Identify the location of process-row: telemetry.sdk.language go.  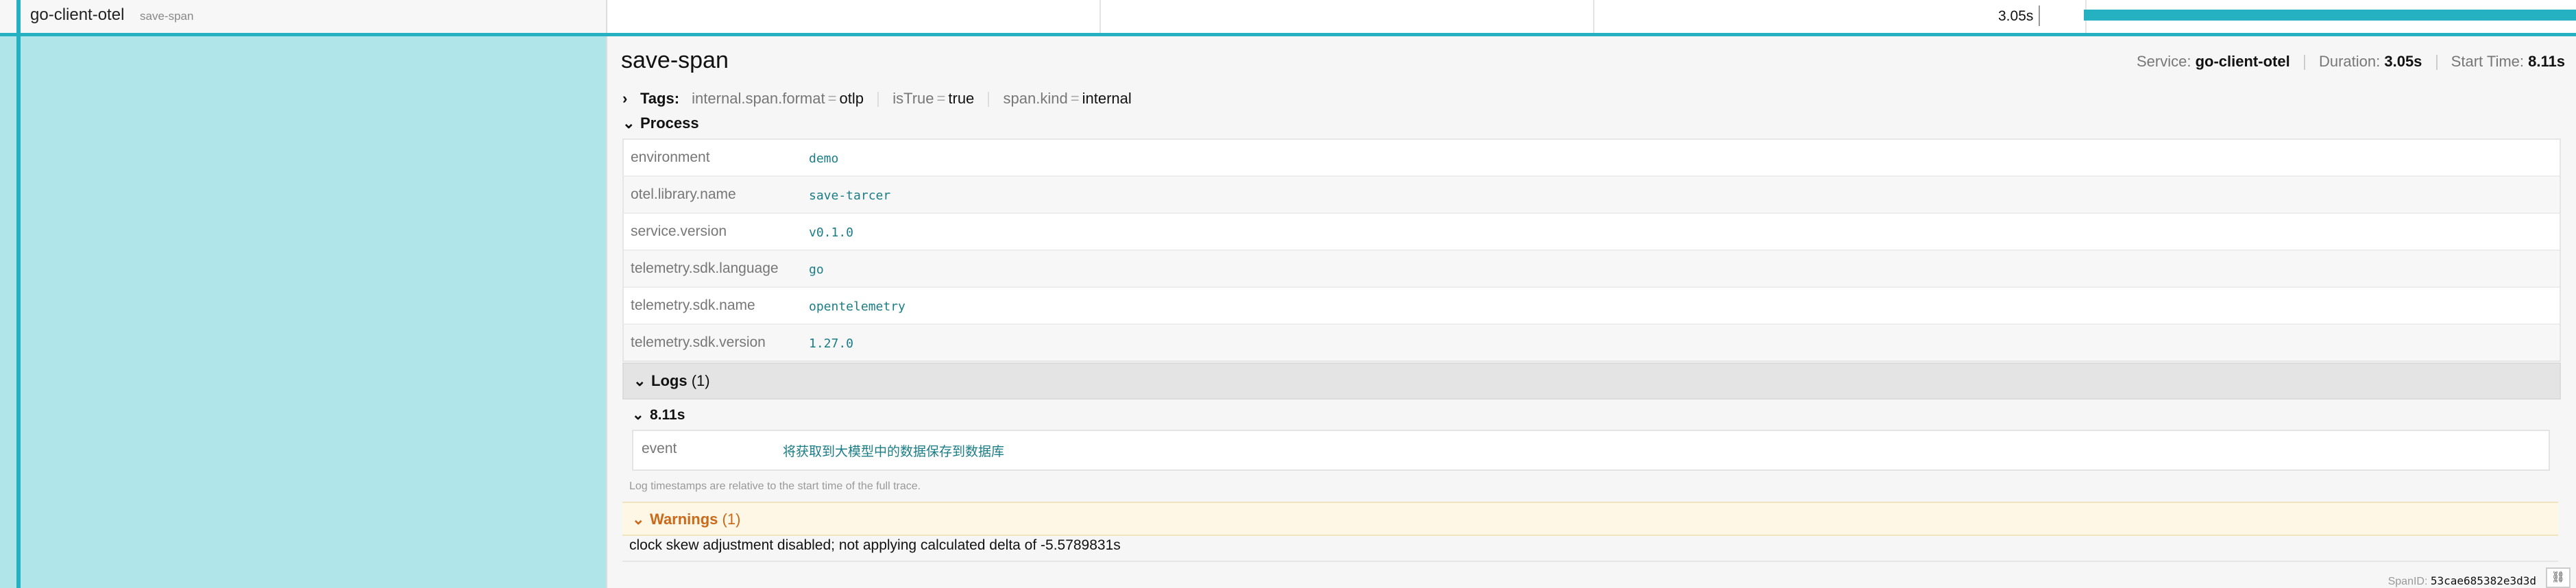
(1592, 269).